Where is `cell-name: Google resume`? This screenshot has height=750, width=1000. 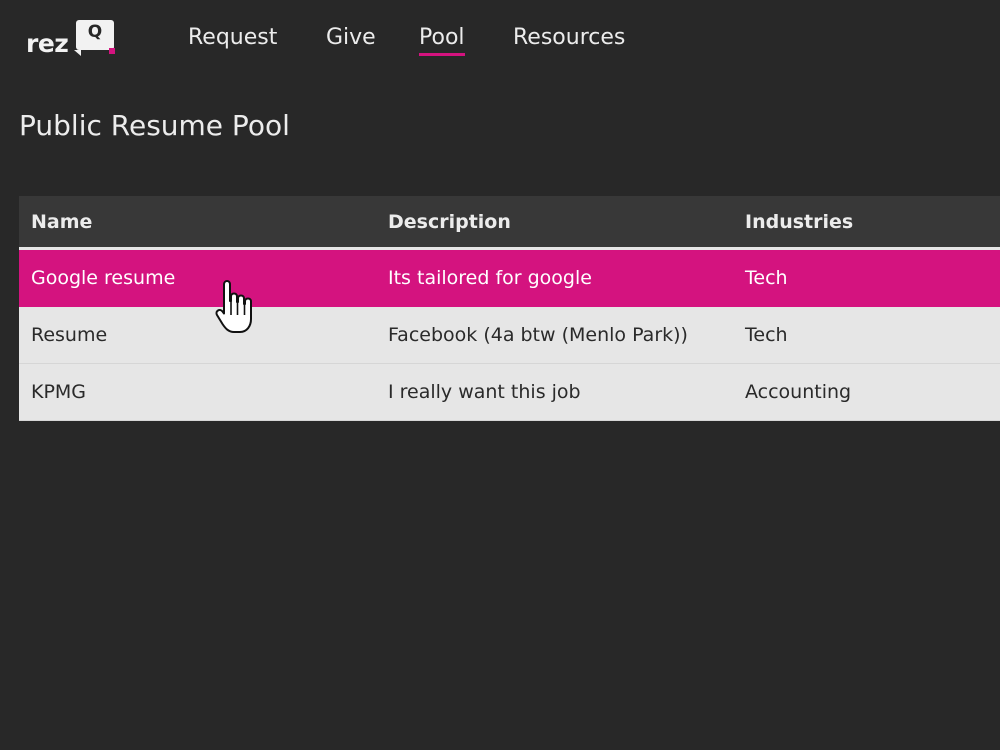
cell-name: Google resume is located at coordinates (103, 278).